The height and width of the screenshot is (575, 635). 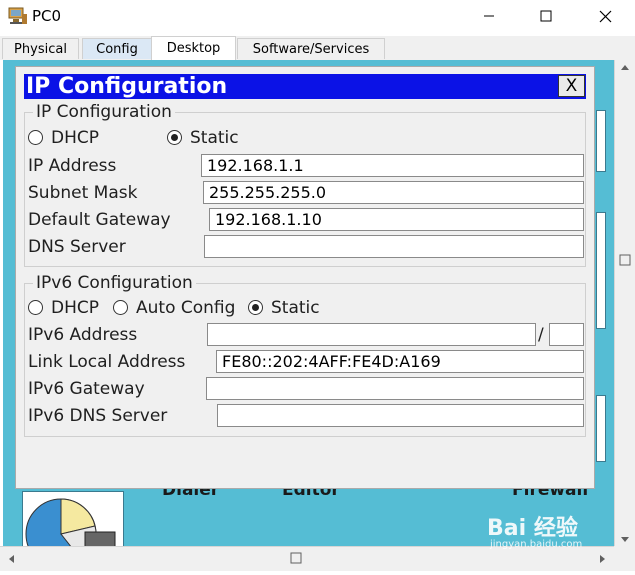 I want to click on pc-app-icon, so click(x=17, y=15).